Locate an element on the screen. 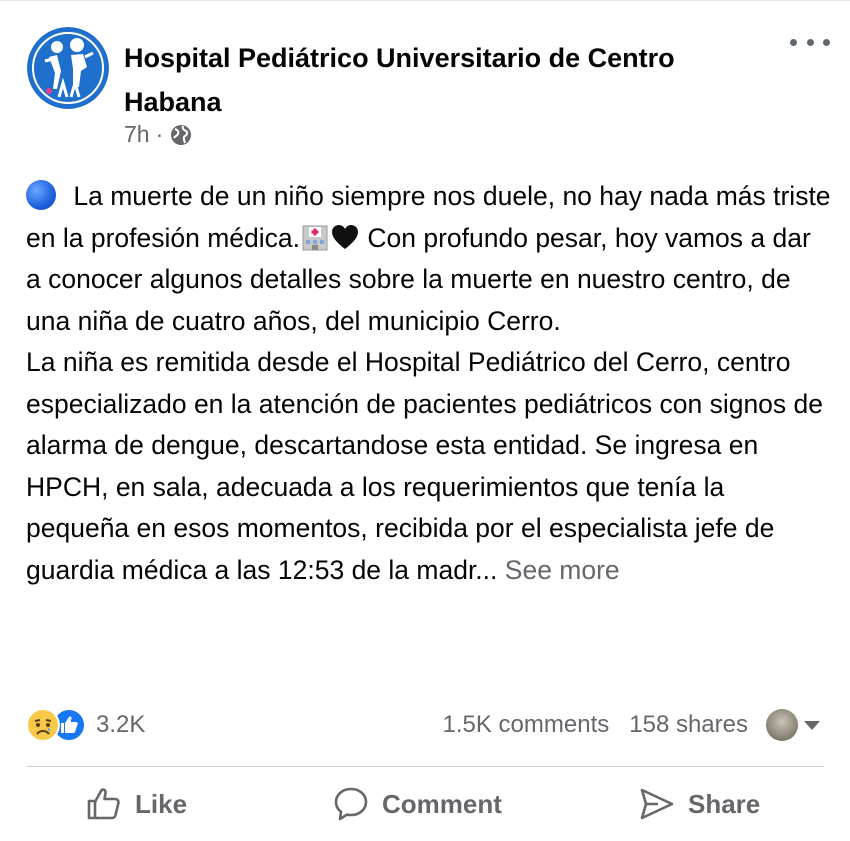  viewer-avatar is located at coordinates (782, 725).